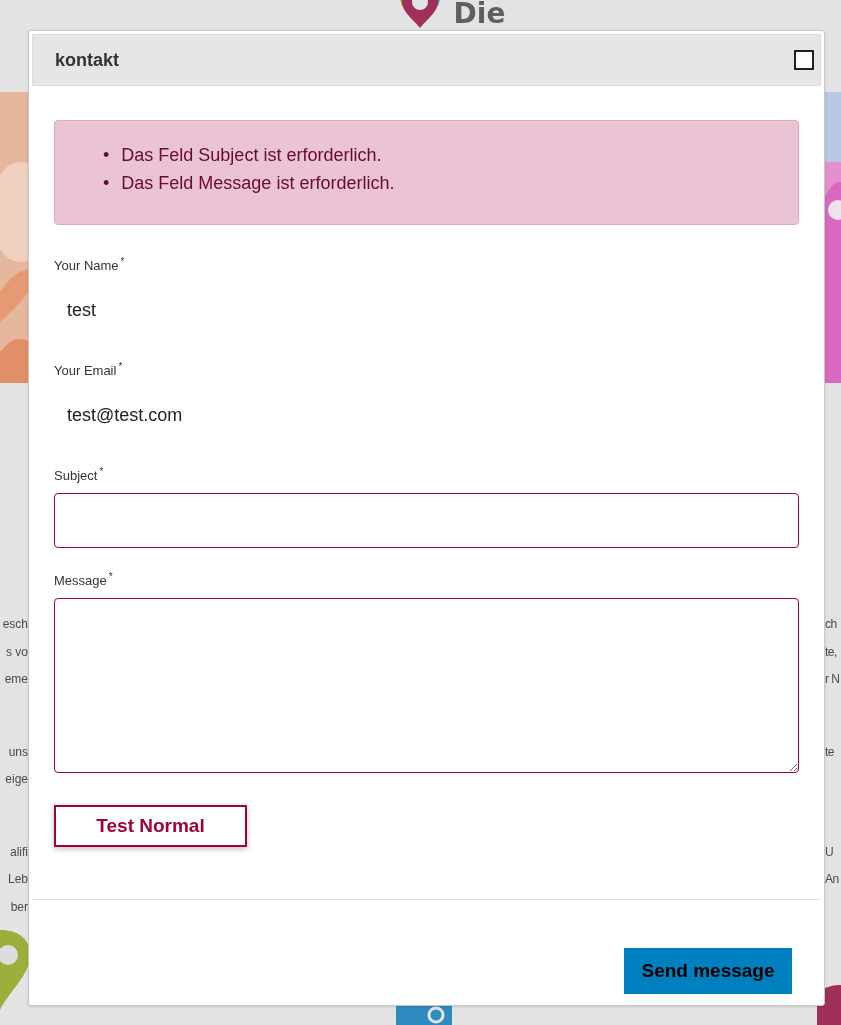 This screenshot has height=1025, width=841. What do you see at coordinates (708, 971) in the screenshot?
I see `send-message-button: Send message` at bounding box center [708, 971].